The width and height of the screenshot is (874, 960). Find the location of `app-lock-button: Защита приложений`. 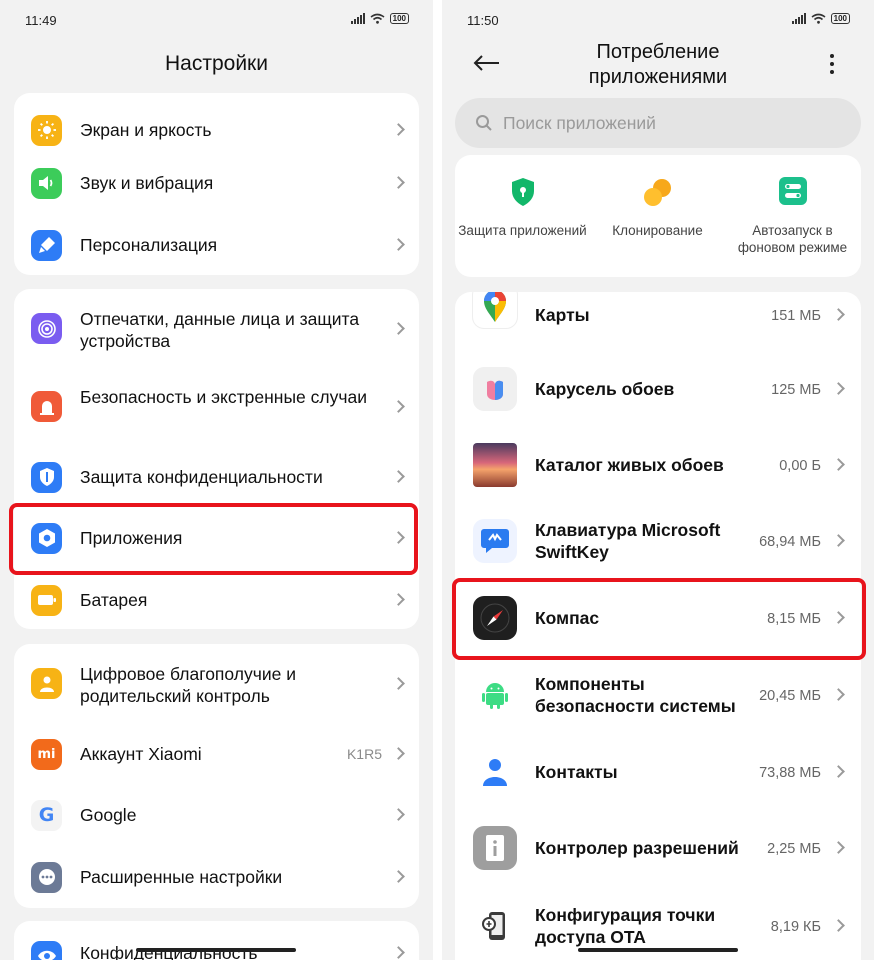

app-lock-button: Защита приложений is located at coordinates (522, 216).